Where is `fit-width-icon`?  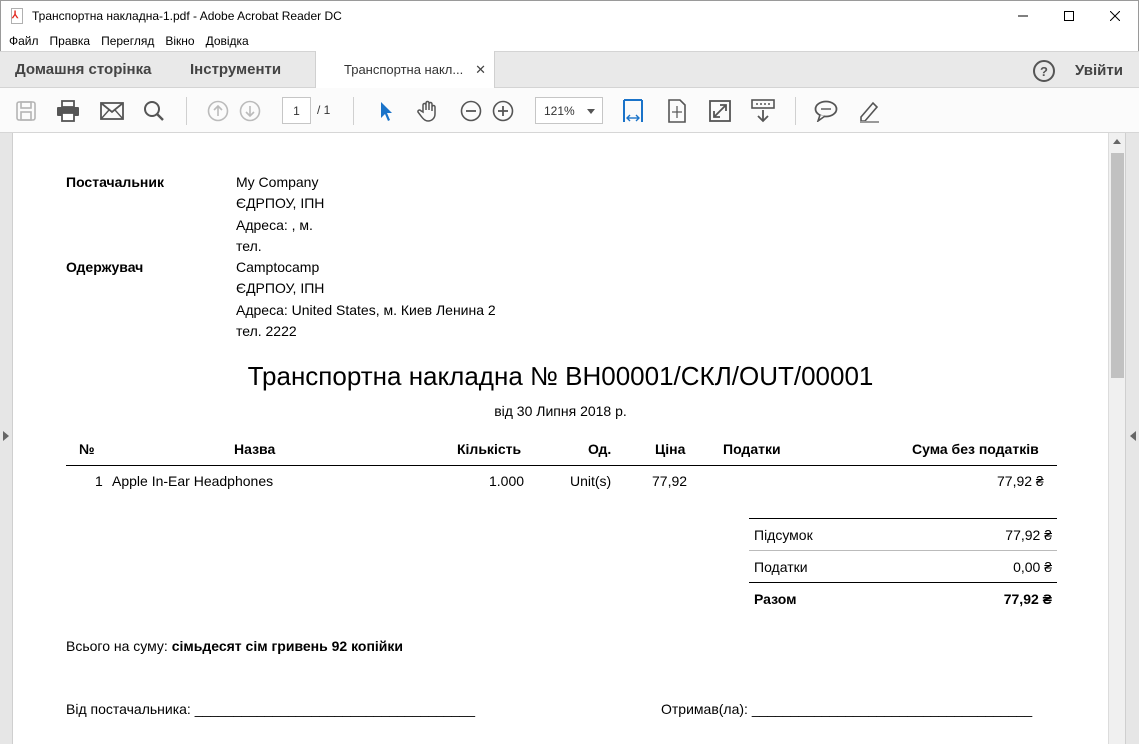
fit-width-icon is located at coordinates (633, 110).